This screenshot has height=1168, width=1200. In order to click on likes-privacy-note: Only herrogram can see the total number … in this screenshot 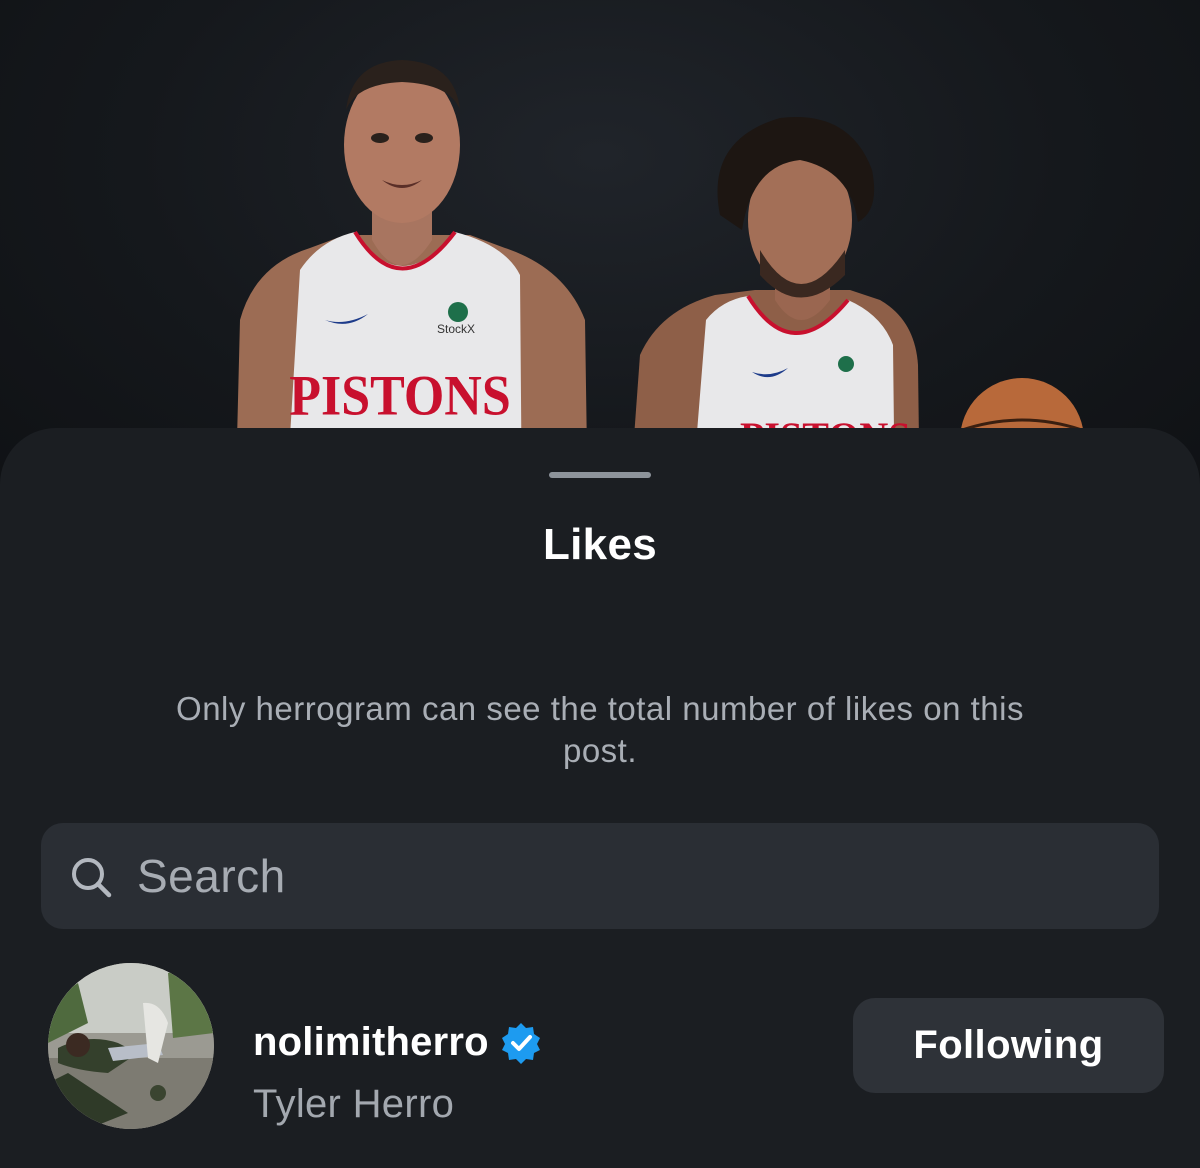, I will do `click(600, 729)`.